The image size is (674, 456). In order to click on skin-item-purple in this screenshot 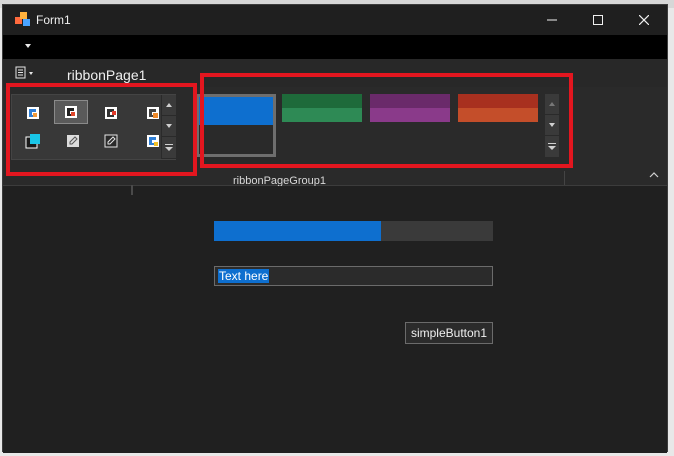, I will do `click(410, 125)`.